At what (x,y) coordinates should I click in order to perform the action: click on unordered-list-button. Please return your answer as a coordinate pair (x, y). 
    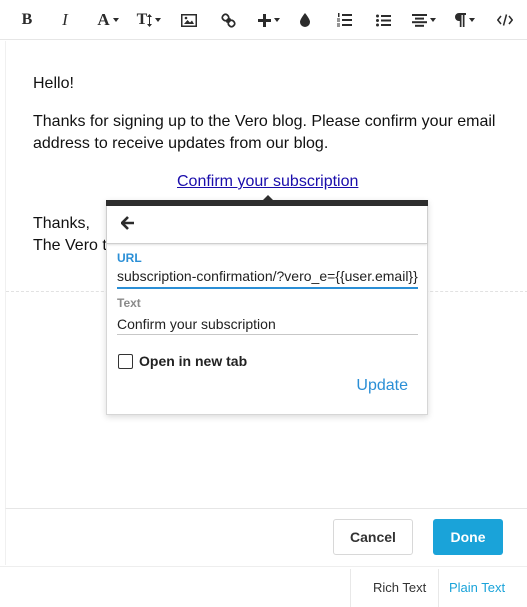
    Looking at the image, I should click on (383, 20).